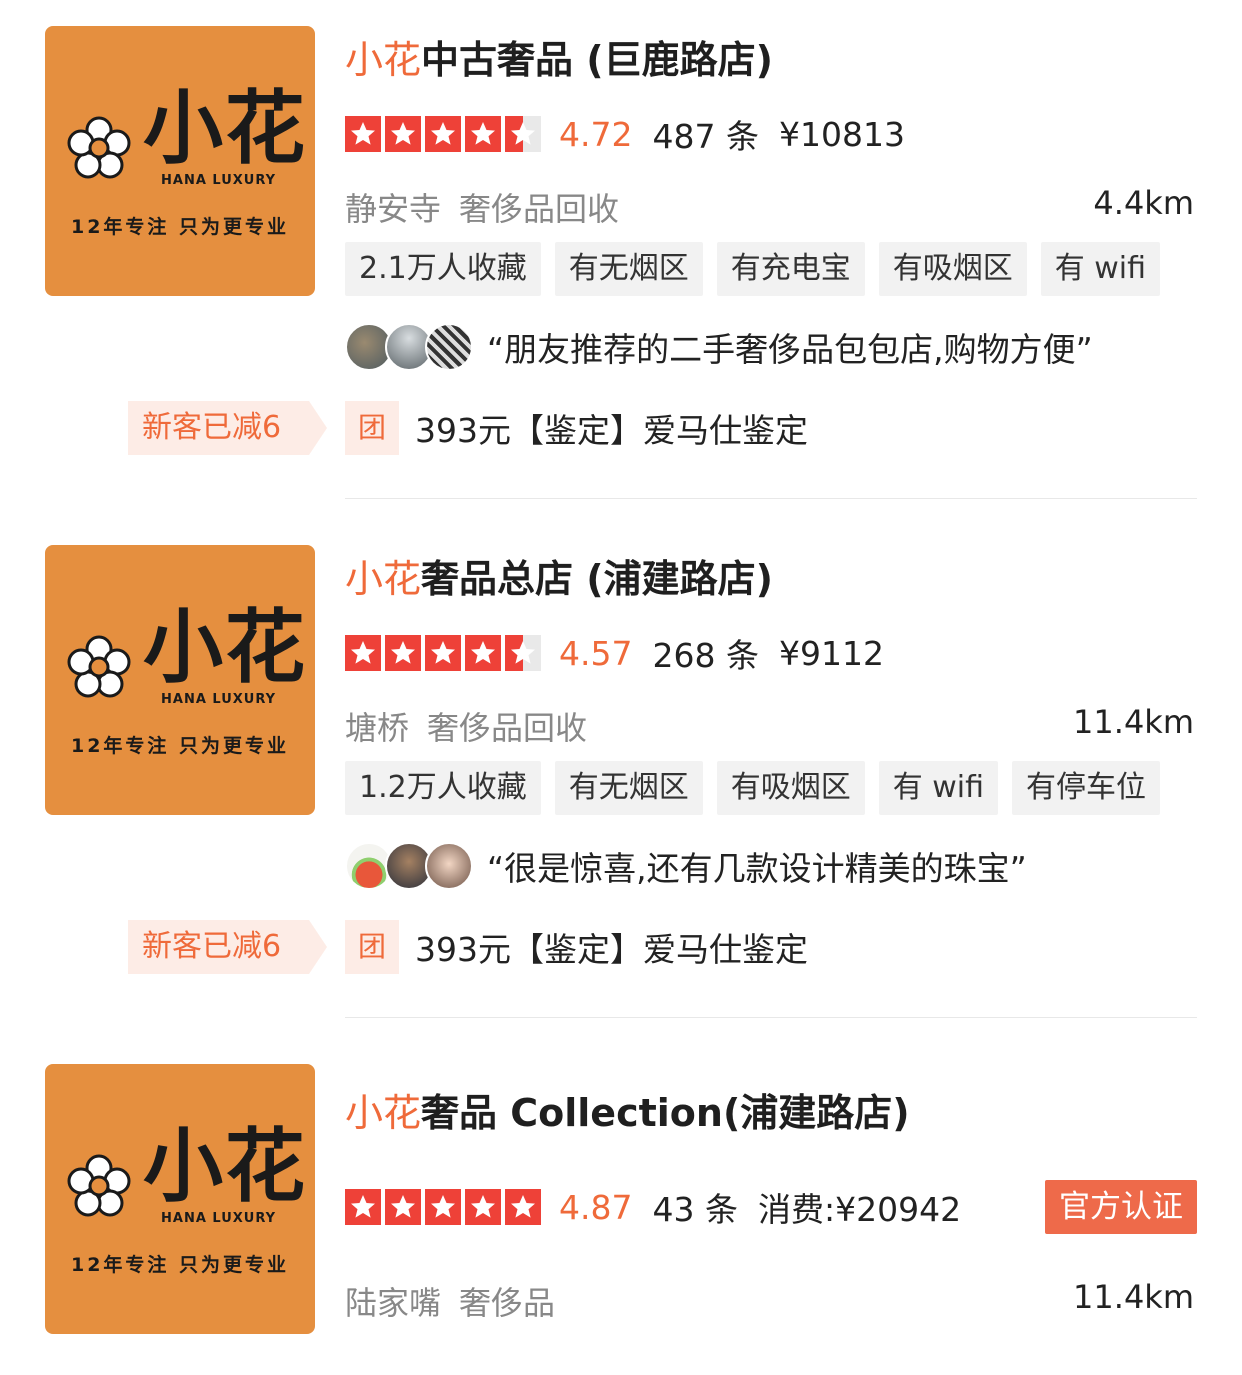 This screenshot has width=1242, height=1375. I want to click on review-quote: “朋友推荐的二手奢侈品包包店,购物方便”, so click(790, 349).